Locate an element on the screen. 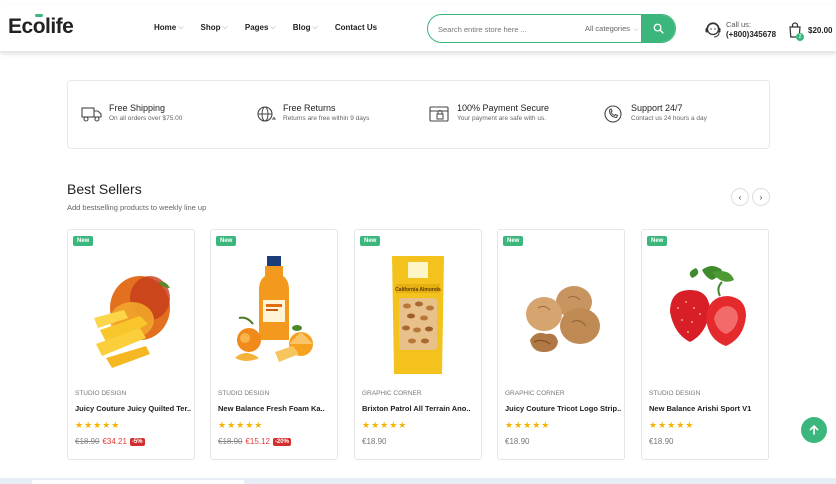 The image size is (836, 484). discount-badge: -5% is located at coordinates (137, 441).